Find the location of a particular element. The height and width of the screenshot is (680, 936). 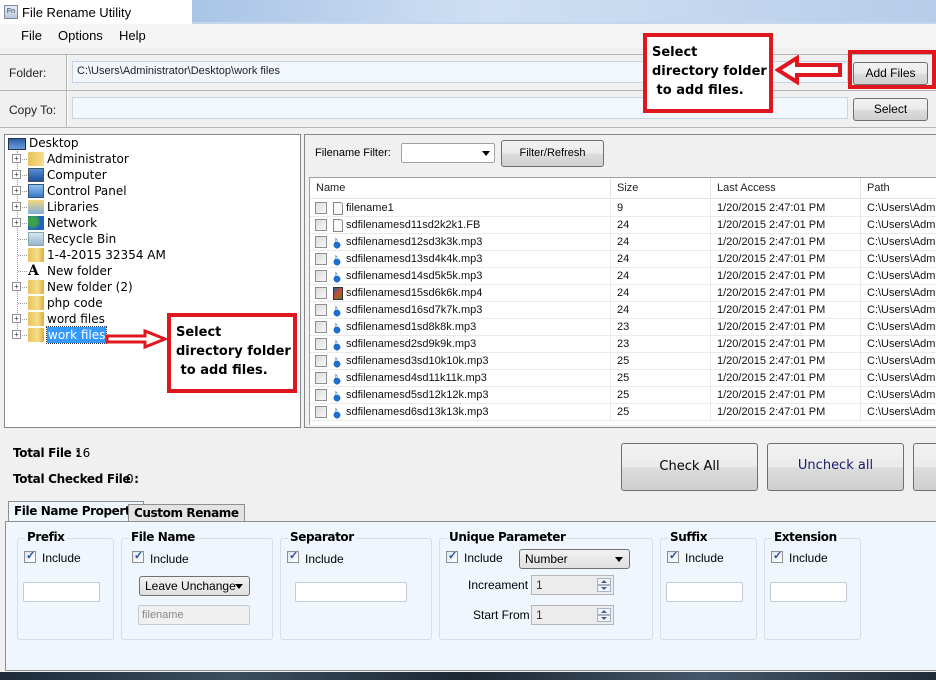

tree-item-label: New folder (2) is located at coordinates (90, 287).